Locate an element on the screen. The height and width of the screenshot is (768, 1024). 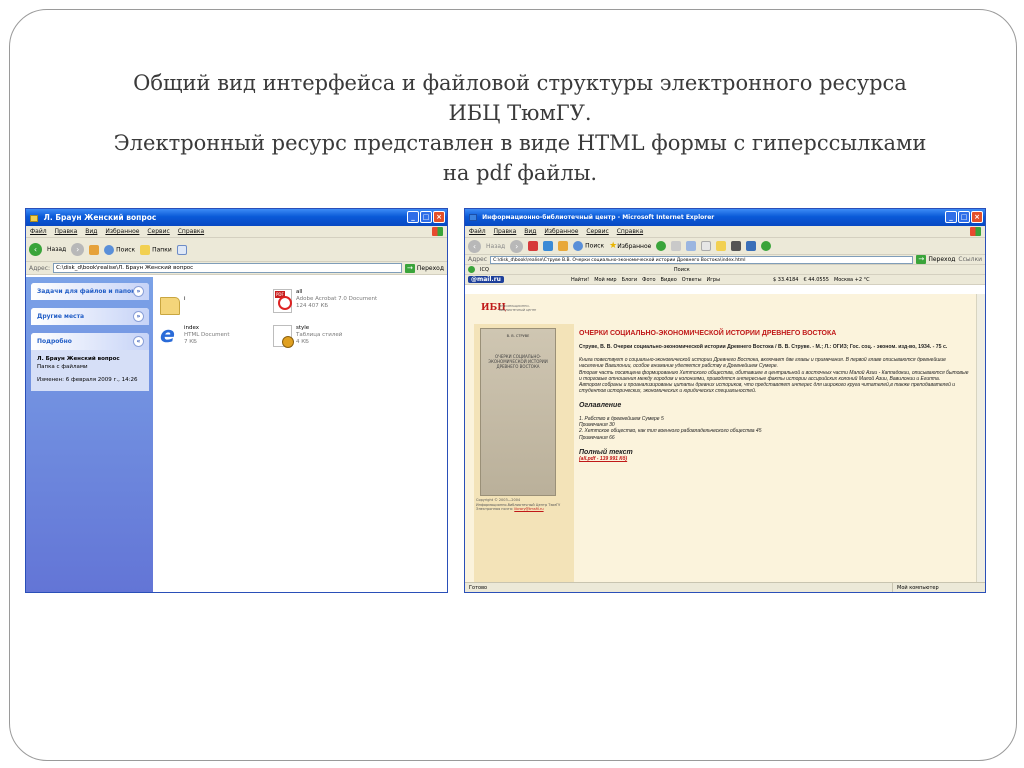
task-box-details-label: Подробно is located at coordinates (54, 341).